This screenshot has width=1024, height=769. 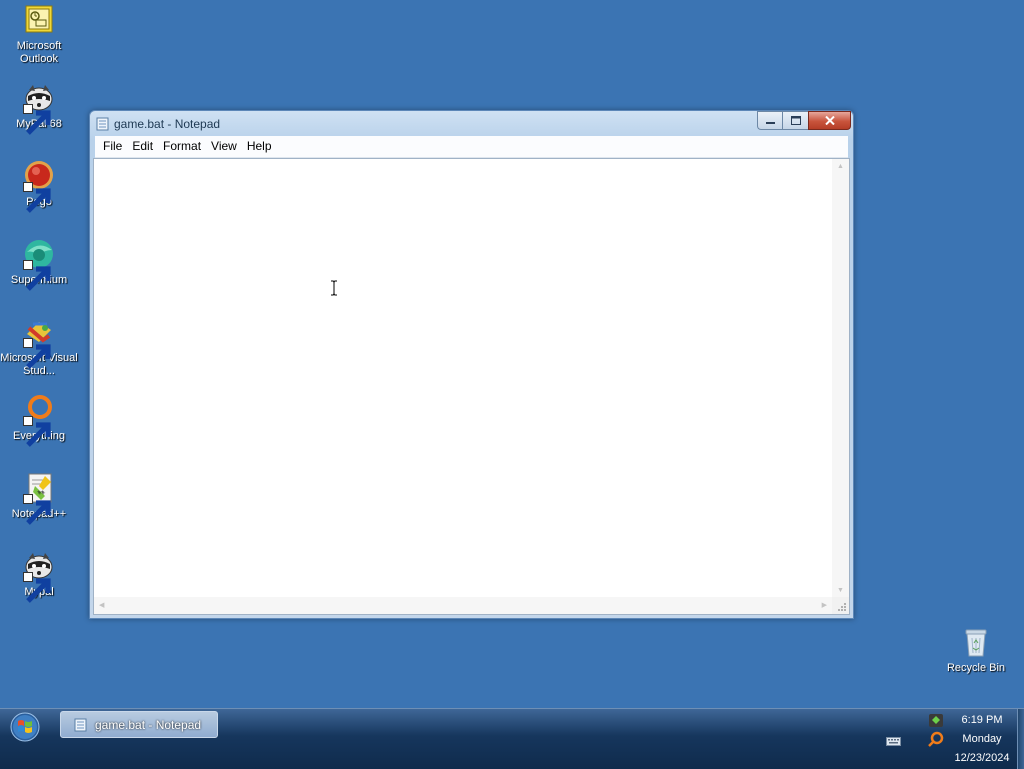 I want to click on minimize-icon, so click(x=770, y=123).